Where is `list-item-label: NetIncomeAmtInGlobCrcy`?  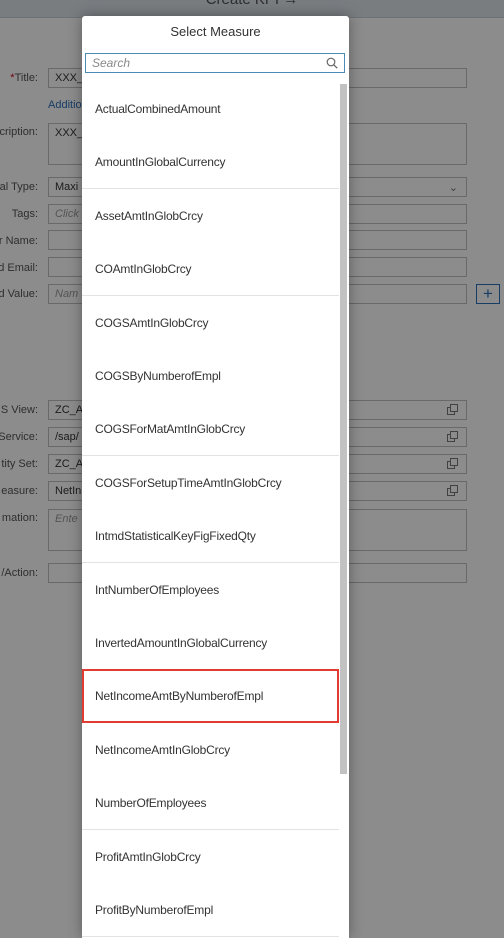 list-item-label: NetIncomeAmtInGlobCrcy is located at coordinates (162, 750).